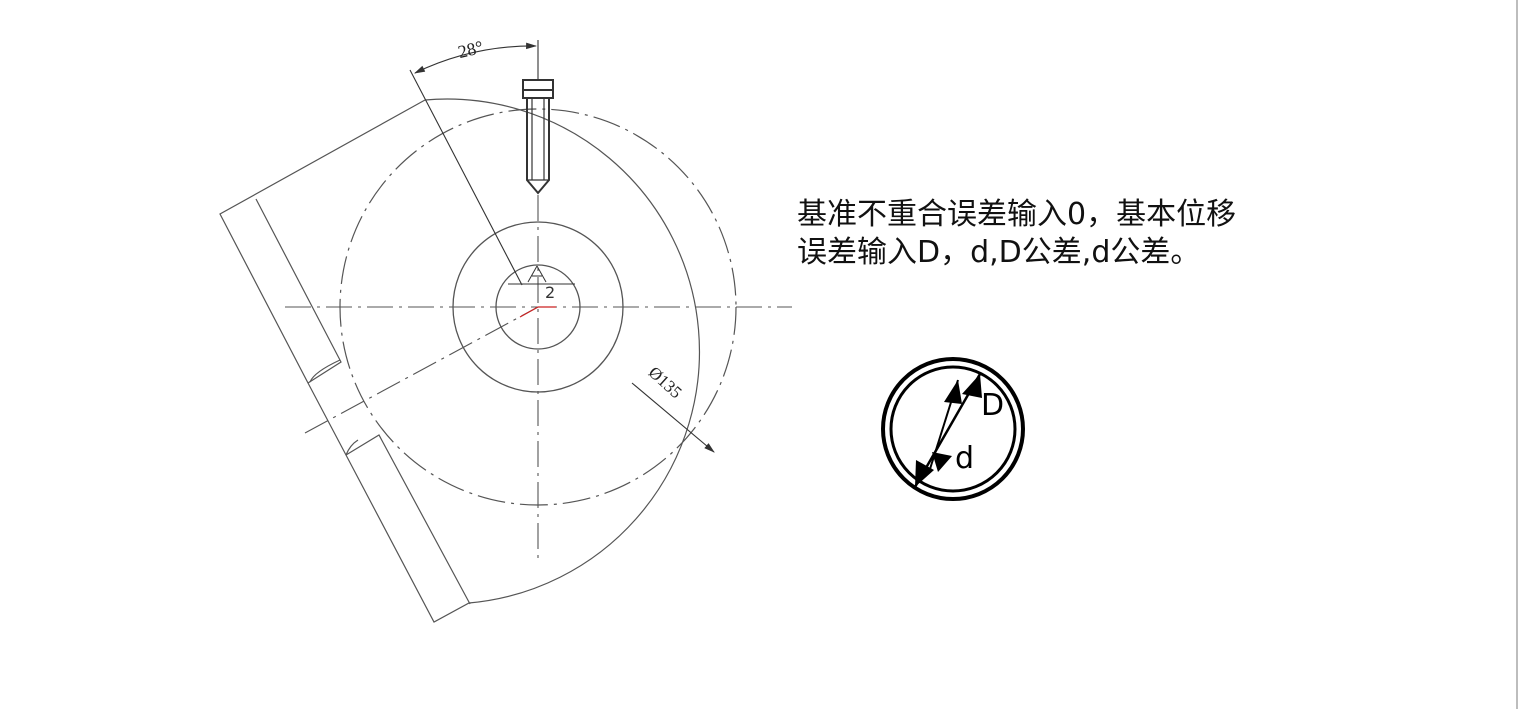  I want to click on offset-label: 2, so click(550, 292).